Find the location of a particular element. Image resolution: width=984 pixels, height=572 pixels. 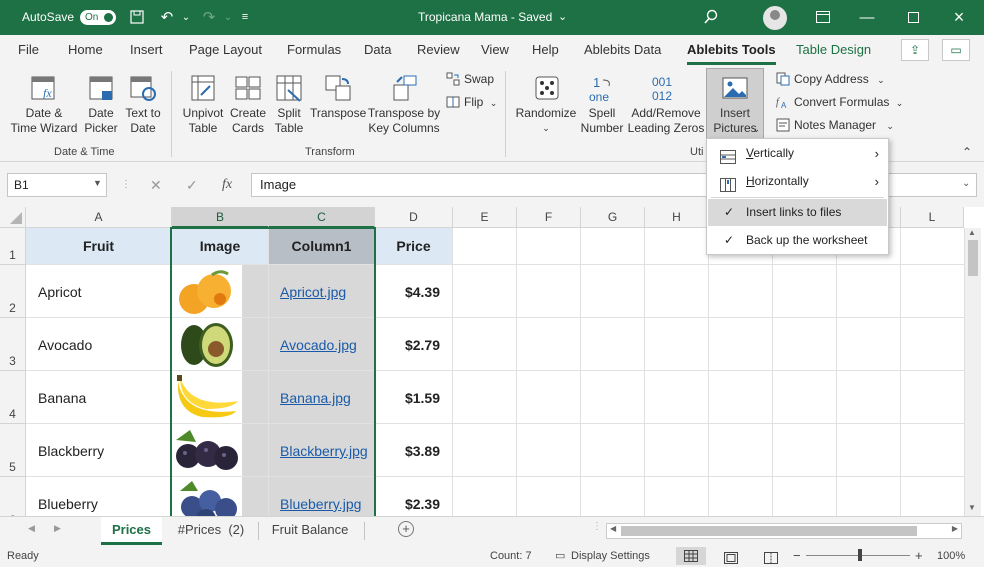

split-table-button: Split Table is located at coordinates (289, 104).